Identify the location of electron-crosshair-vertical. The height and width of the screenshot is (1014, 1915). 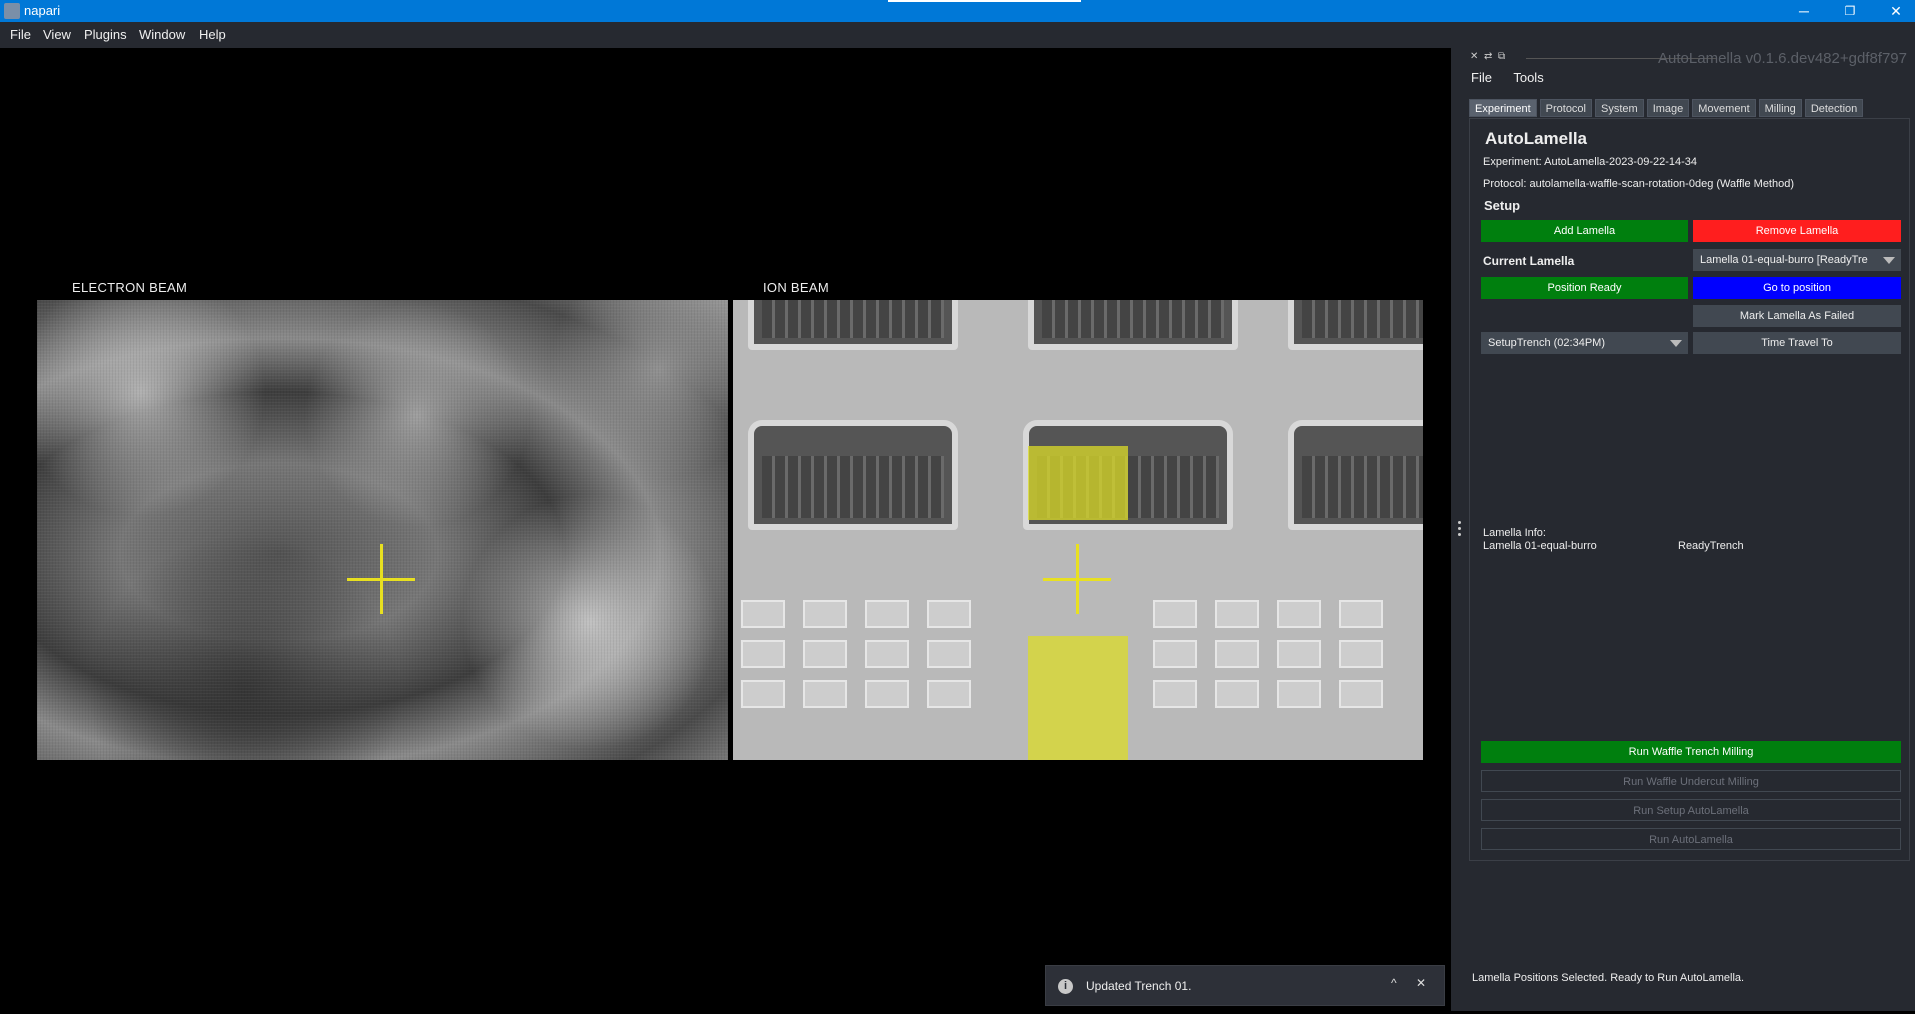
(381, 579).